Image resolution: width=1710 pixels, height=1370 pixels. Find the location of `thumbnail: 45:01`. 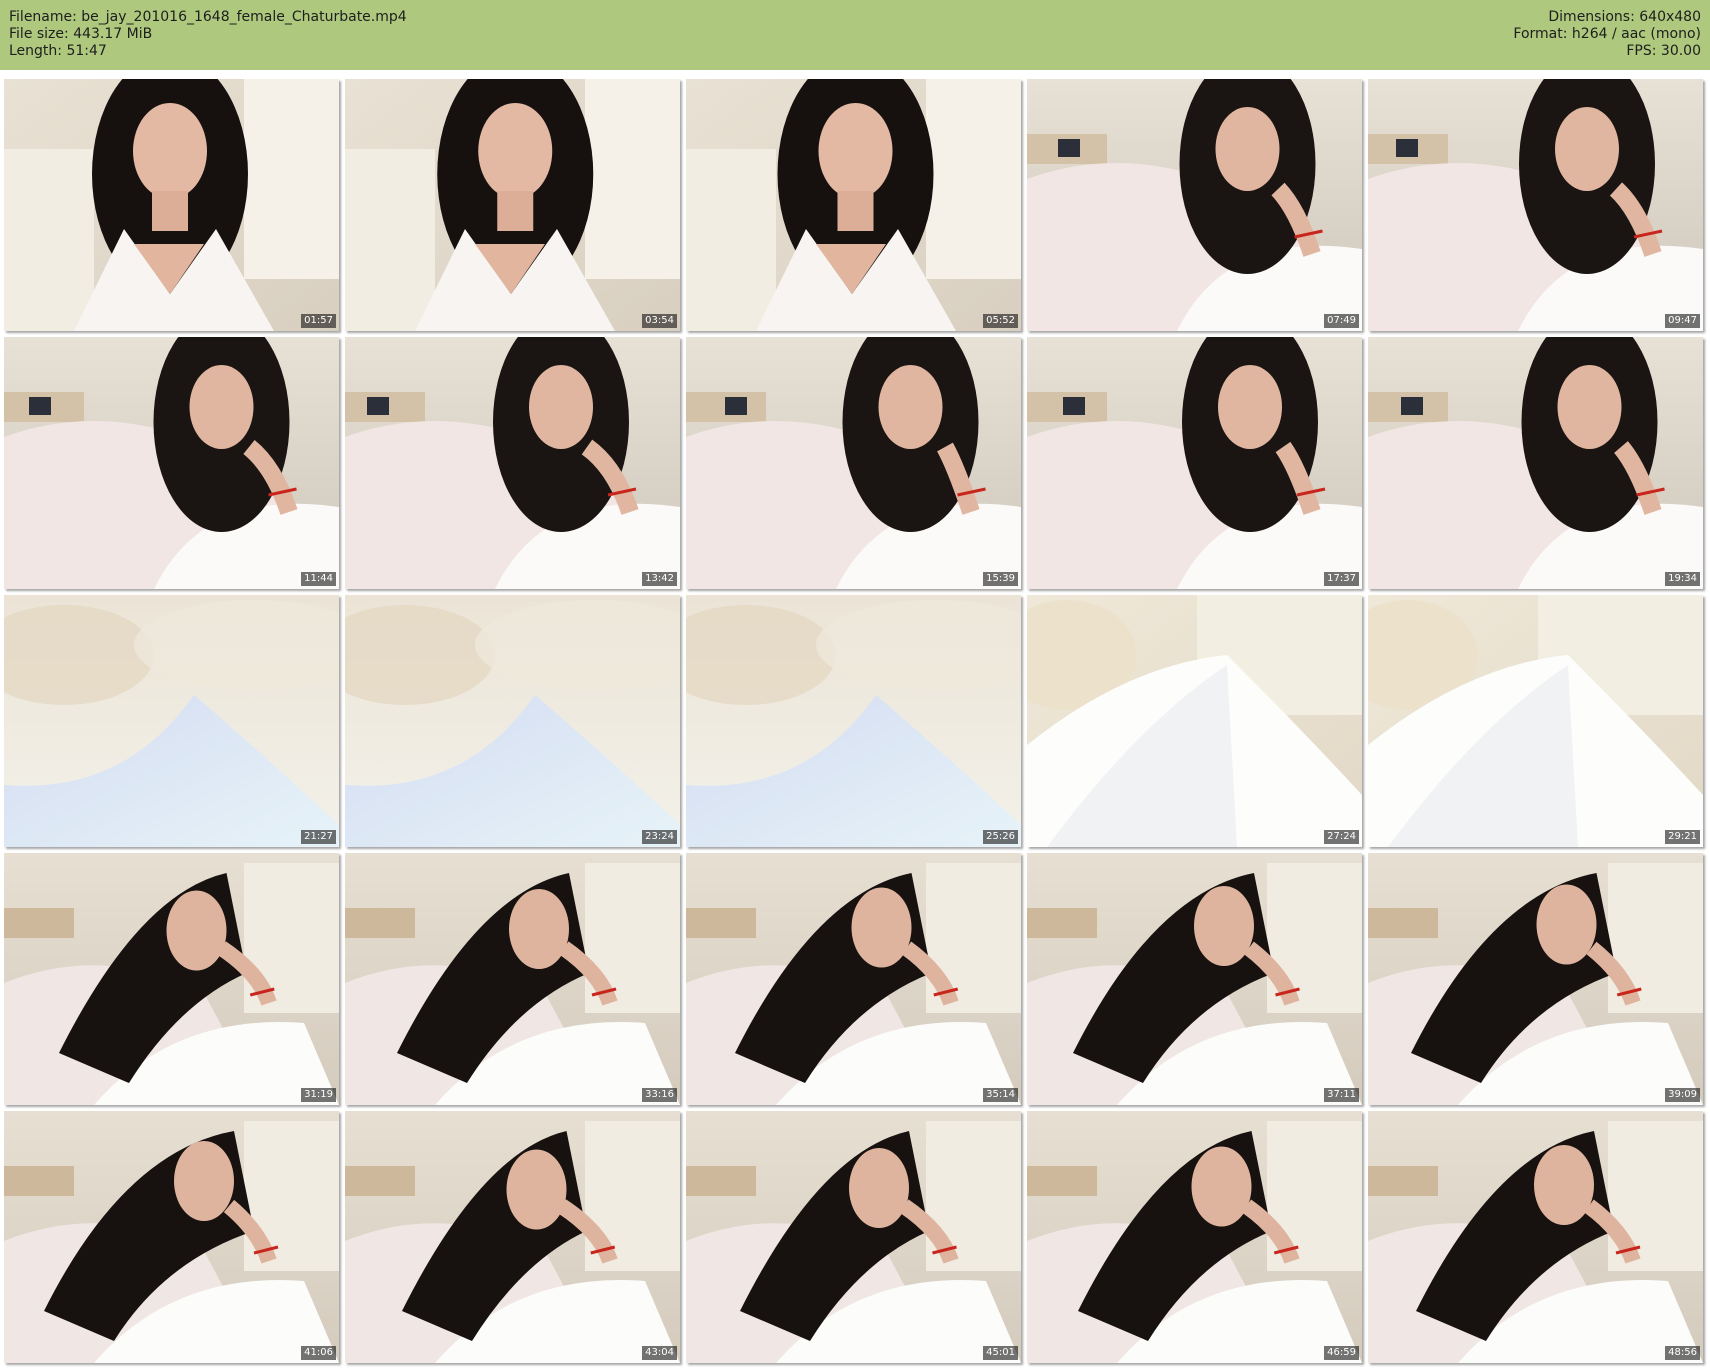

thumbnail: 45:01 is located at coordinates (853, 1237).